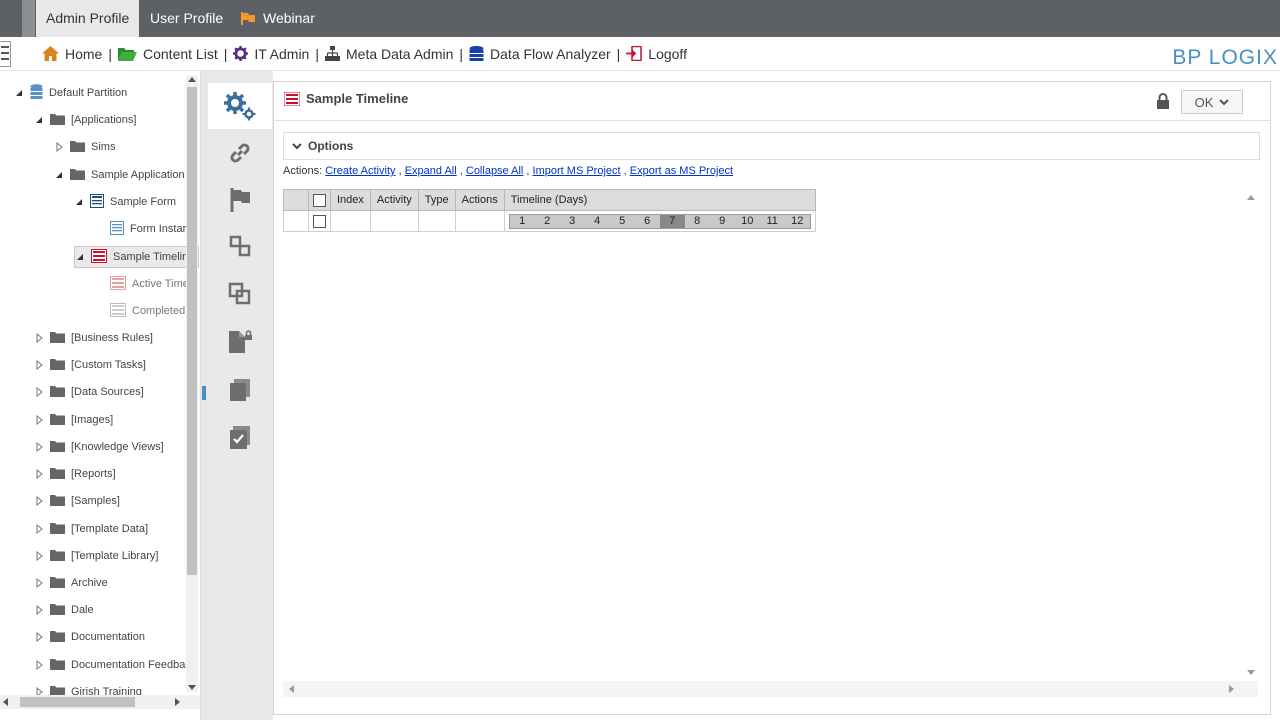 The width and height of the screenshot is (1280, 720). I want to click on tree-item: [Applications], so click(85, 120).